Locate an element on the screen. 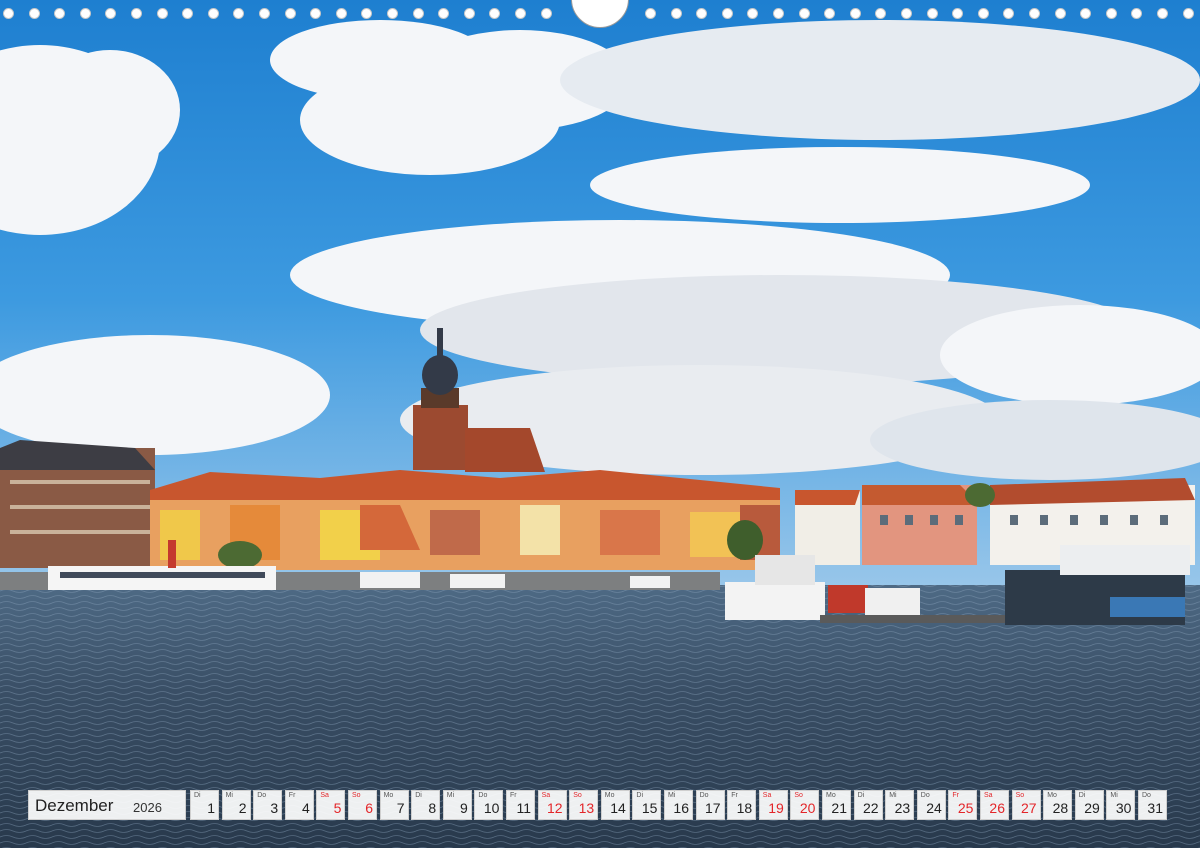 This screenshot has height=848, width=1200. day-number: 6 is located at coordinates (369, 808).